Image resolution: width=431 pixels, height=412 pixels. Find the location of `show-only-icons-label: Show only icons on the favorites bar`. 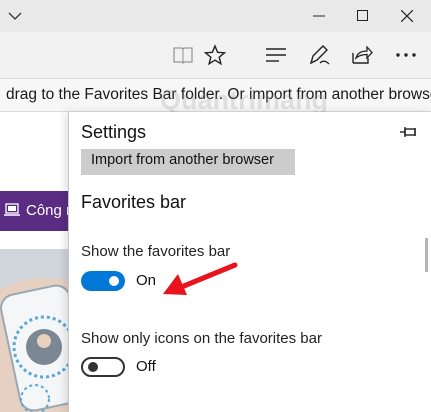

show-only-icons-label: Show only icons on the favorites bar is located at coordinates (201, 338).